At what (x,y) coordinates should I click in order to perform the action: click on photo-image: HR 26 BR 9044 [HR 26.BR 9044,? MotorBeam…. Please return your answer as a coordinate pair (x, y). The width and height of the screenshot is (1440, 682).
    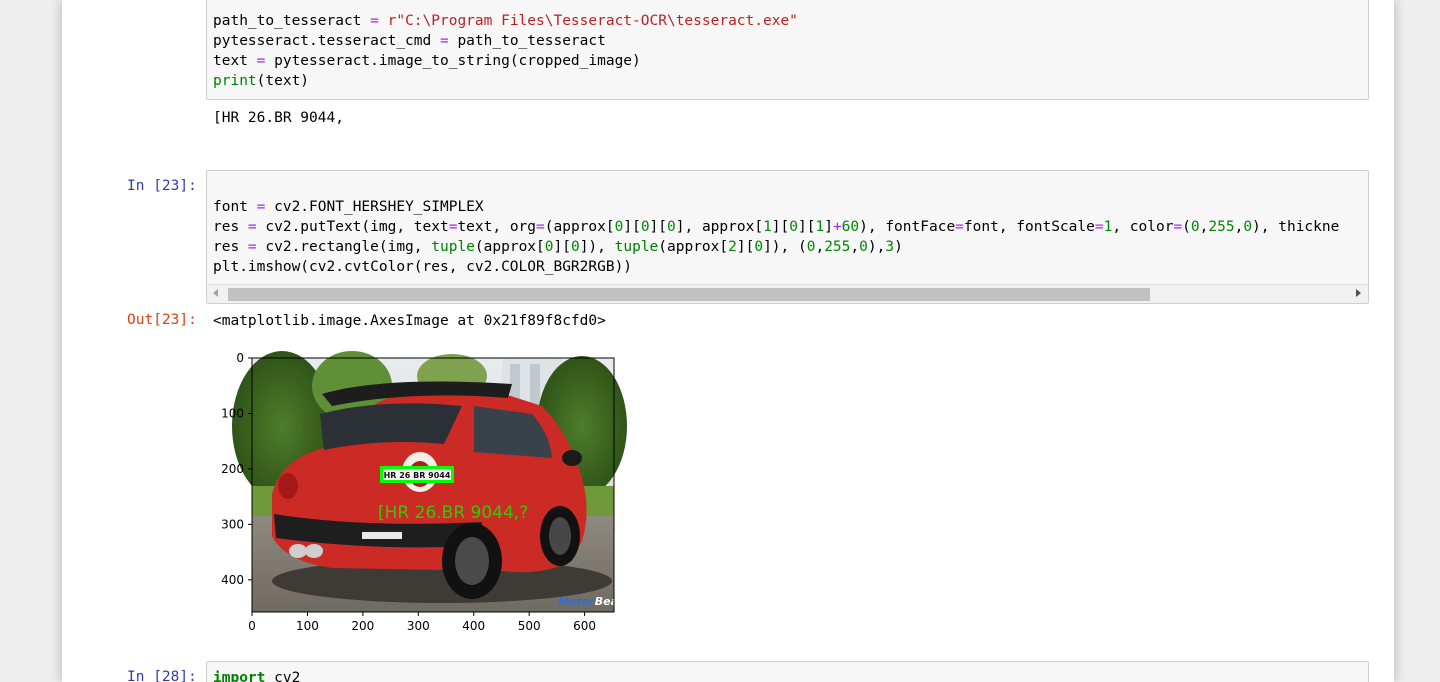
    Looking at the image, I should click on (444, 481).